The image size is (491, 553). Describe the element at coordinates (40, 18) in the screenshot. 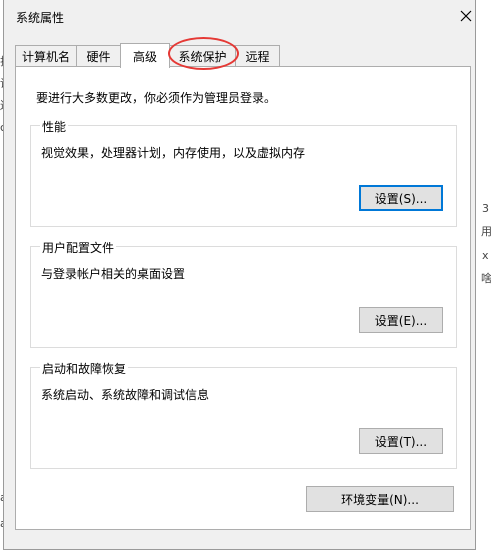

I see `window-title: 系统属性` at that location.